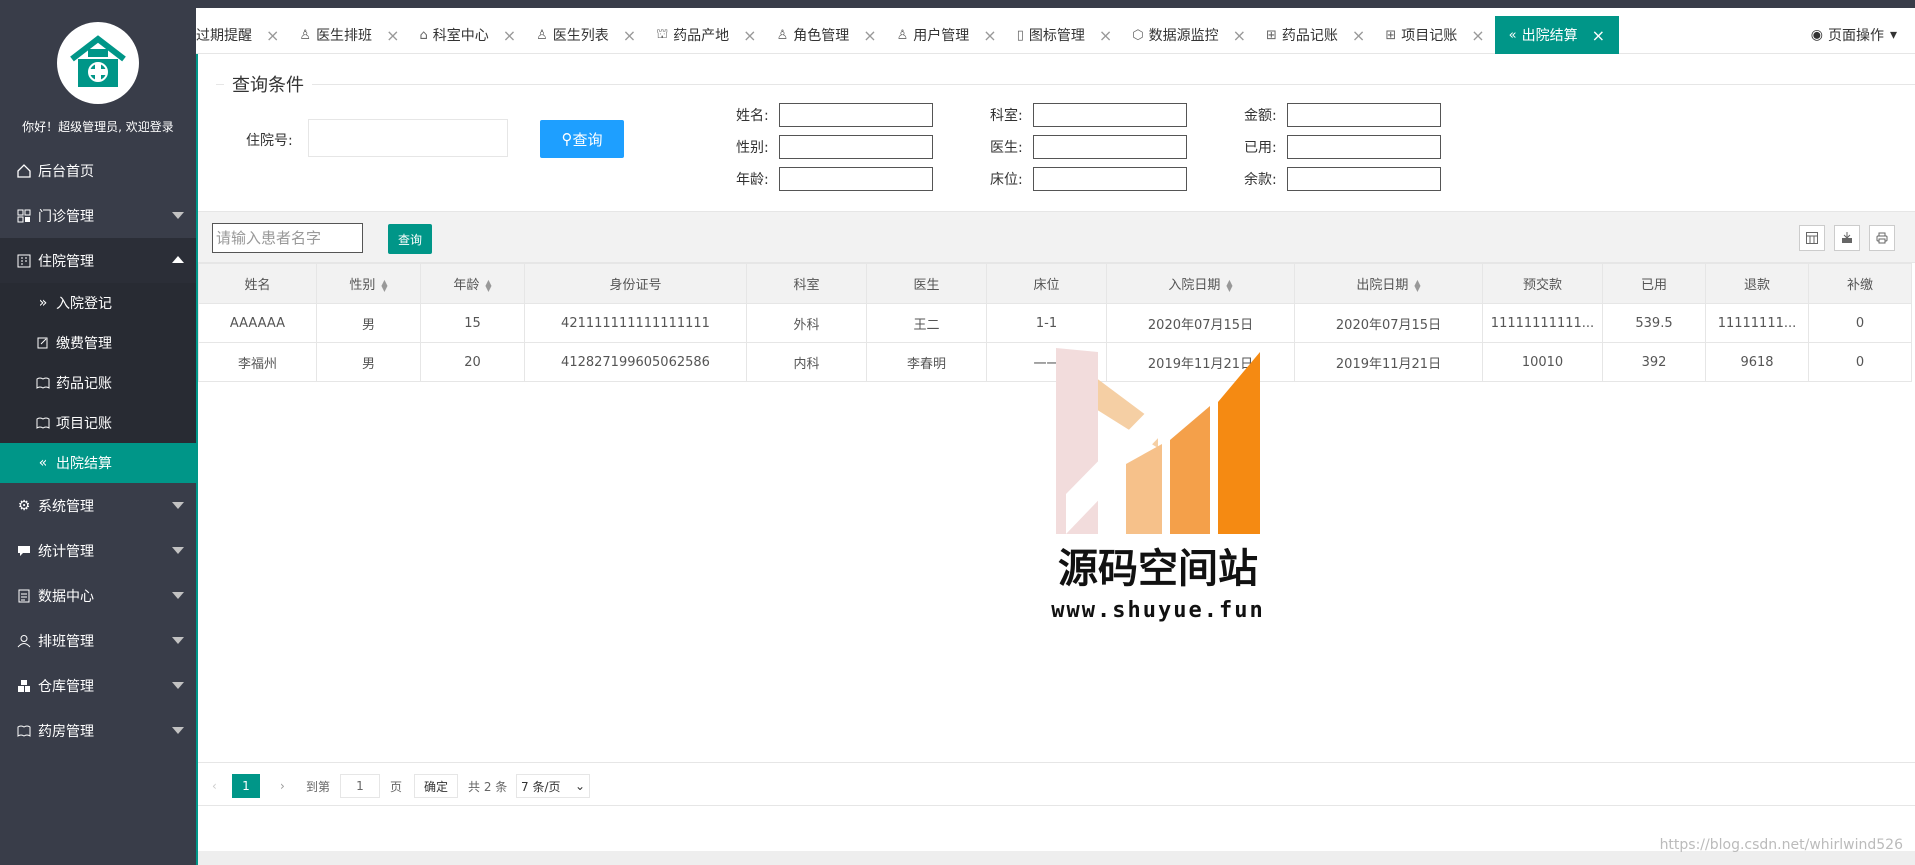 The width and height of the screenshot is (1915, 865). What do you see at coordinates (1388, 283) in the screenshot?
I see `col-header-discharge-date: 出院日期 ▲ ▼` at bounding box center [1388, 283].